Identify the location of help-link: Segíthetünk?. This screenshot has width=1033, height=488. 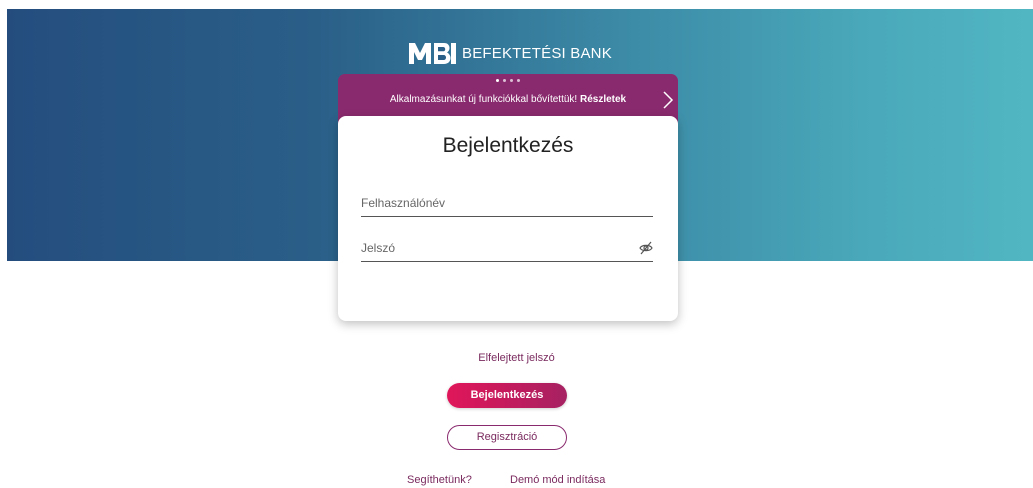
(439, 480).